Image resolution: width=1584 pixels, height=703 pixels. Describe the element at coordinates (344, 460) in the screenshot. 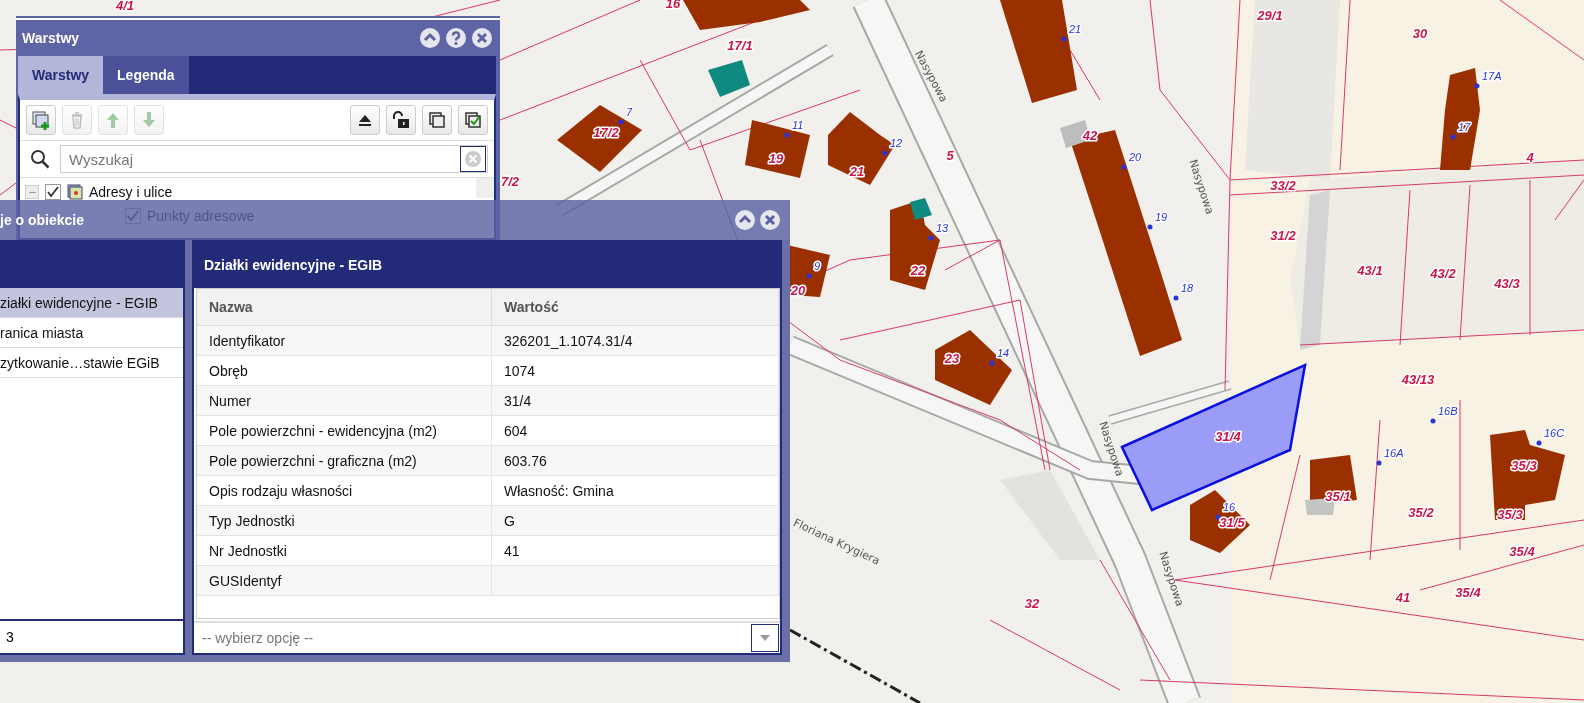

I see `table-cell: Pole powierzchni - graficzna (m2)` at that location.